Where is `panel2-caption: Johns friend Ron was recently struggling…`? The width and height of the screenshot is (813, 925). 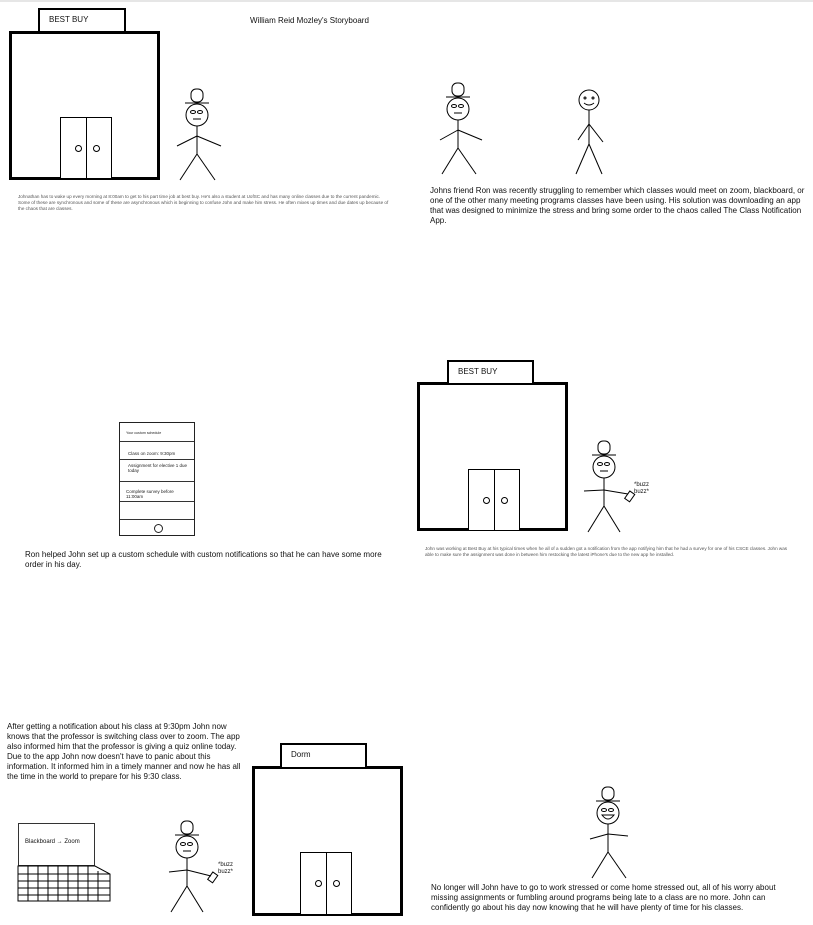 panel2-caption: Johns friend Ron was recently struggling… is located at coordinates (617, 205).